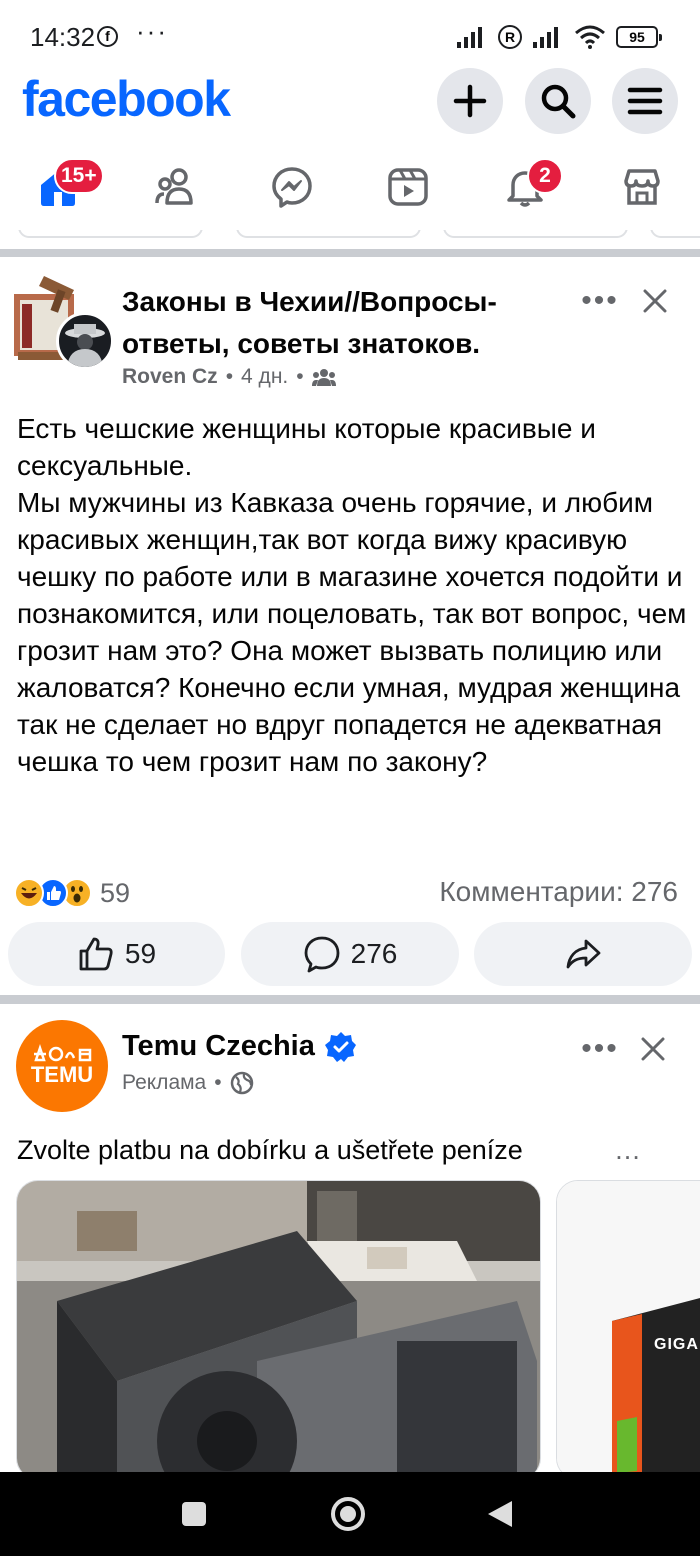  I want to click on recents-icon, so click(194, 1514).